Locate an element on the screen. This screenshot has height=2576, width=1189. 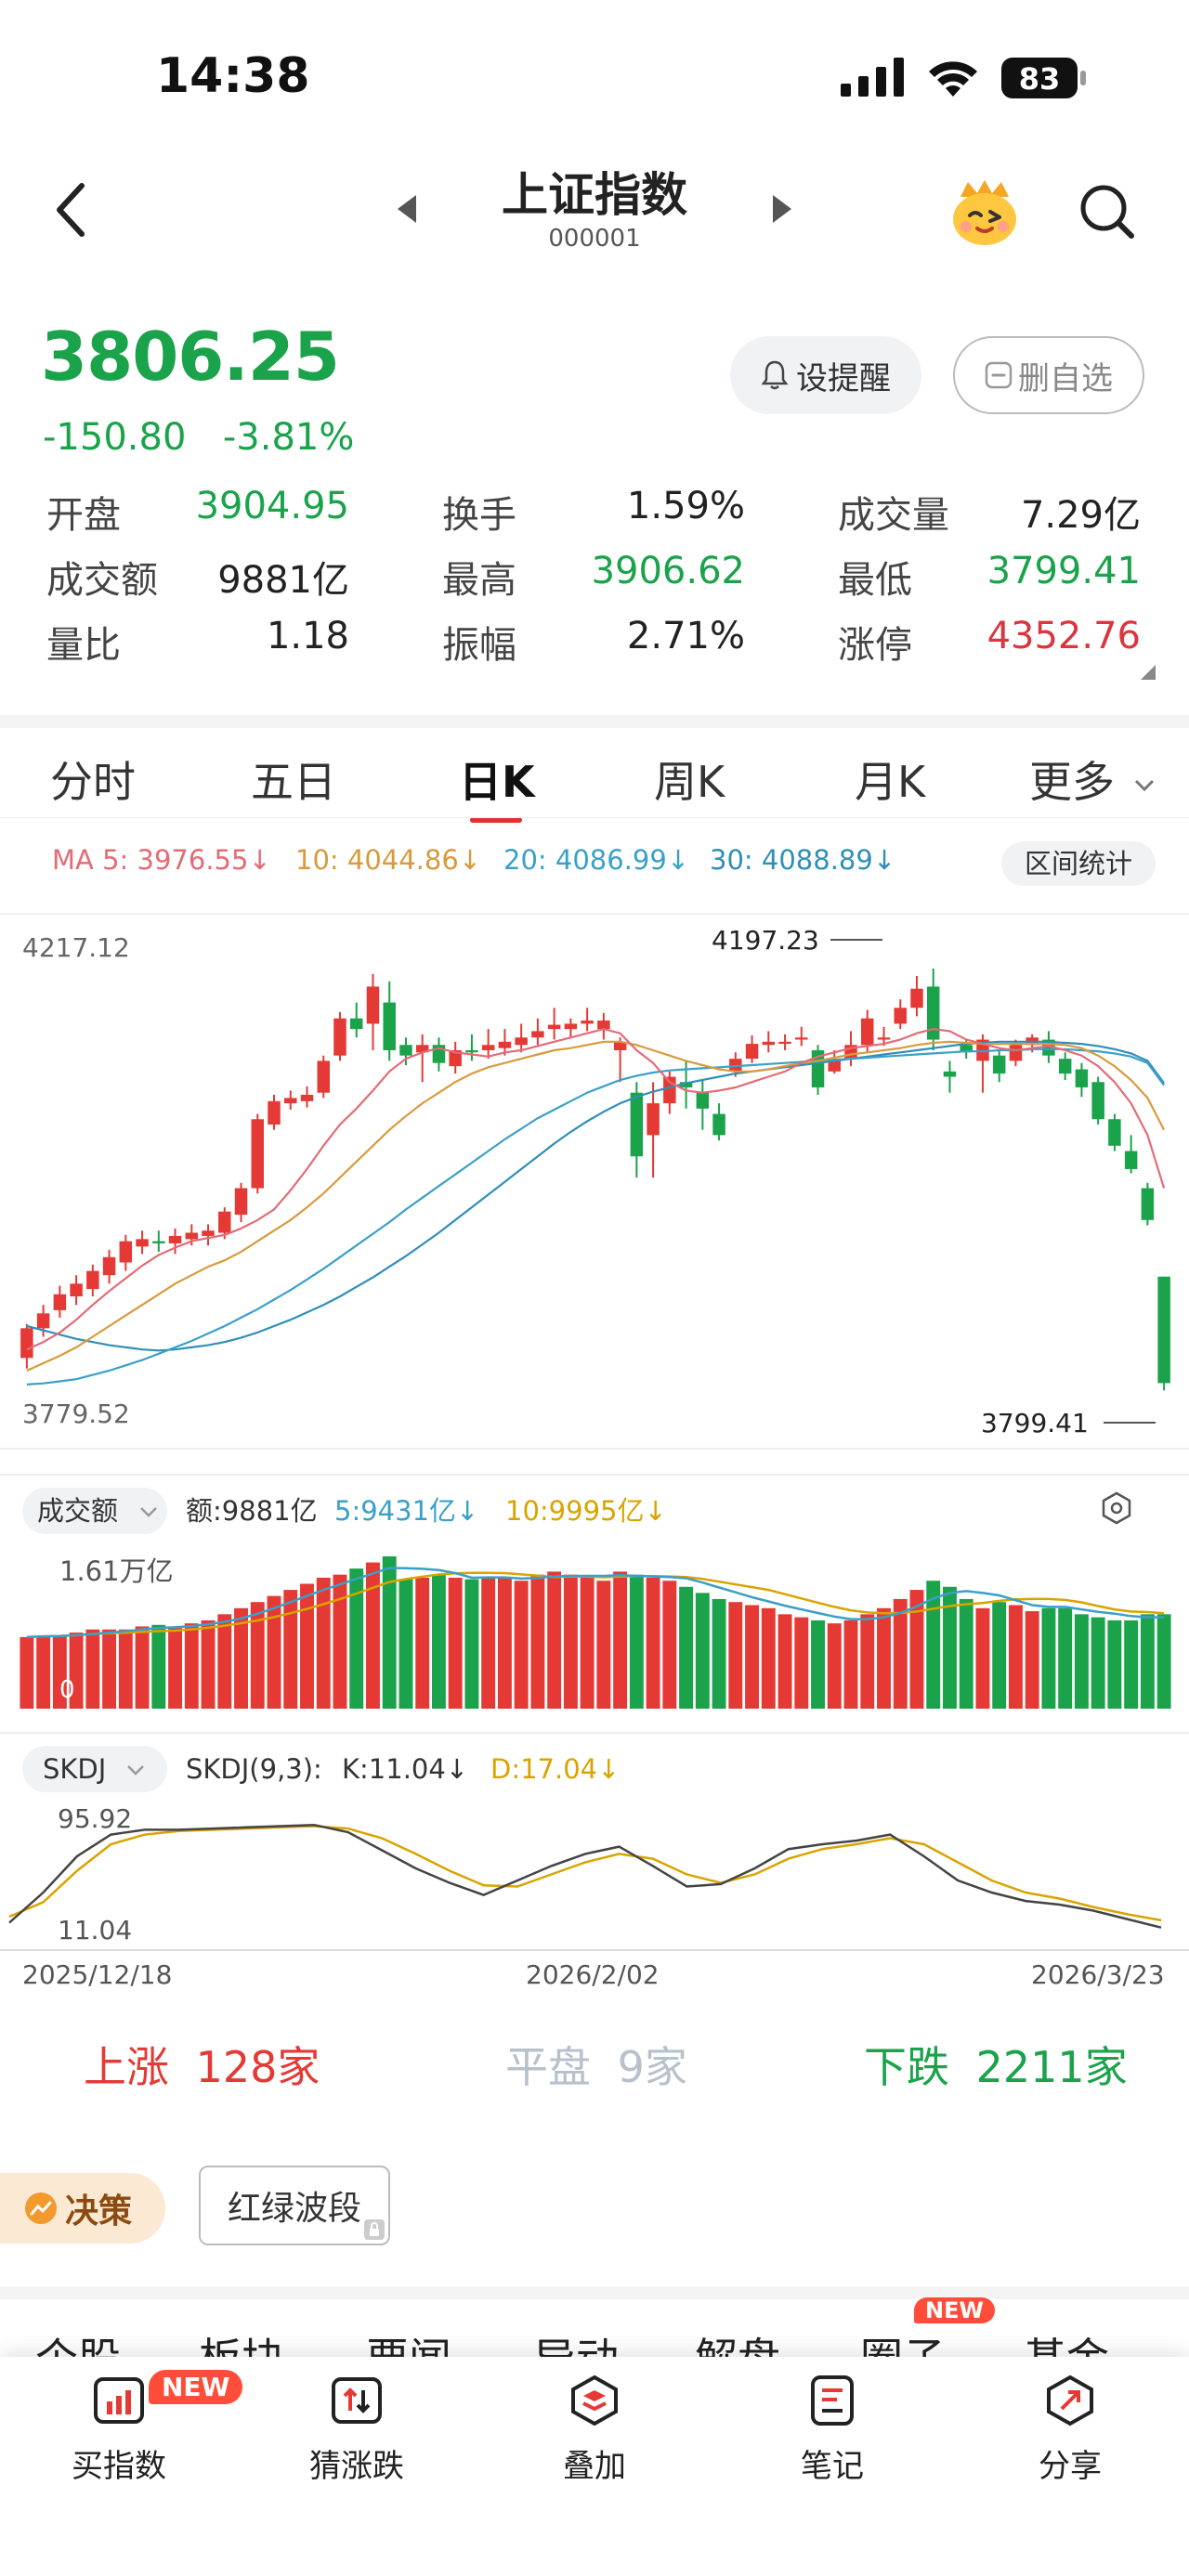
guess-up-down-button: 猜涨跌 is located at coordinates (356, 2430).